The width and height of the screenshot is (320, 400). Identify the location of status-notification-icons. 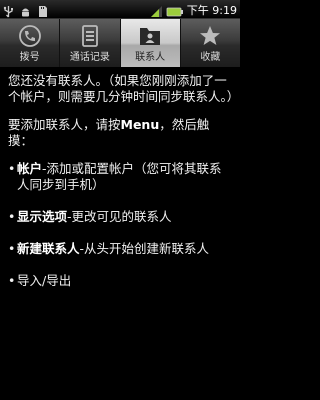
(25, 10).